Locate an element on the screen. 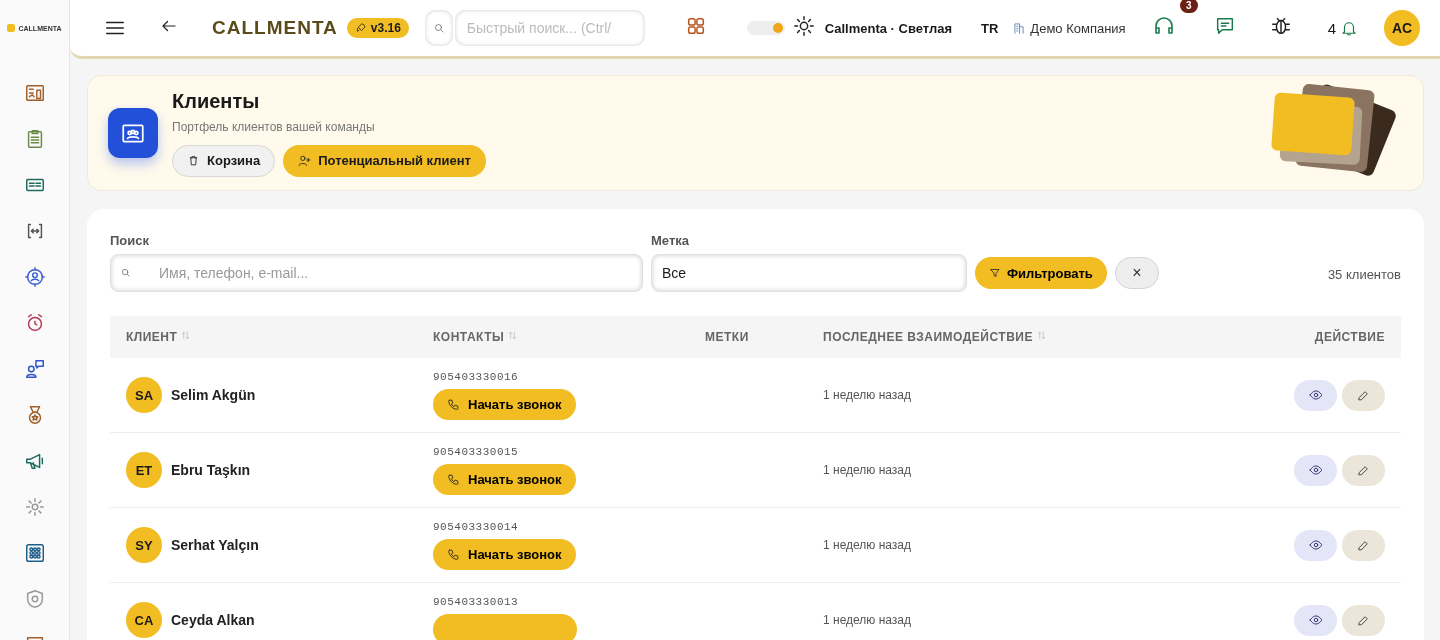  quick-search-field: Быстрый поиск... (Ctrl/ is located at coordinates (549, 28).